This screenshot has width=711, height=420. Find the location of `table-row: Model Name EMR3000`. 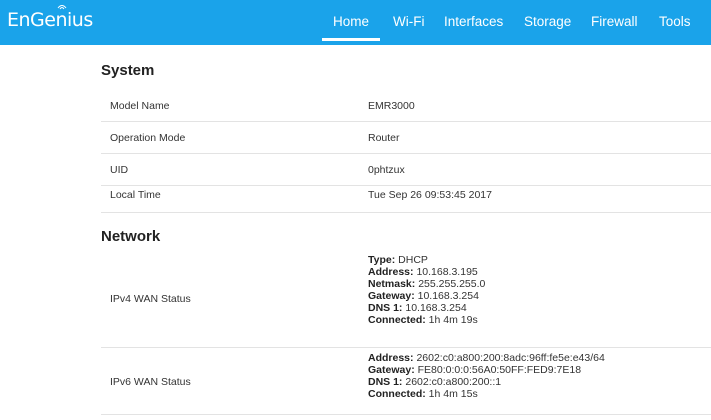

table-row: Model Name EMR3000 is located at coordinates (406, 106).